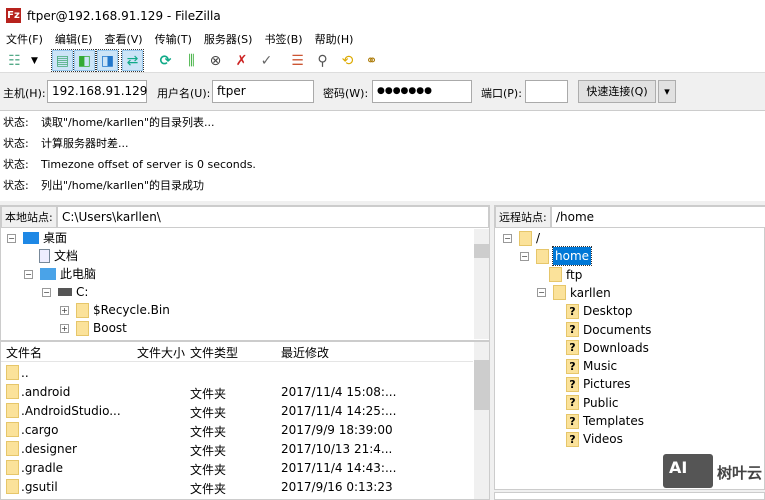 The width and height of the screenshot is (765, 500). I want to click on remote-site-label: 远程站点:, so click(523, 217).